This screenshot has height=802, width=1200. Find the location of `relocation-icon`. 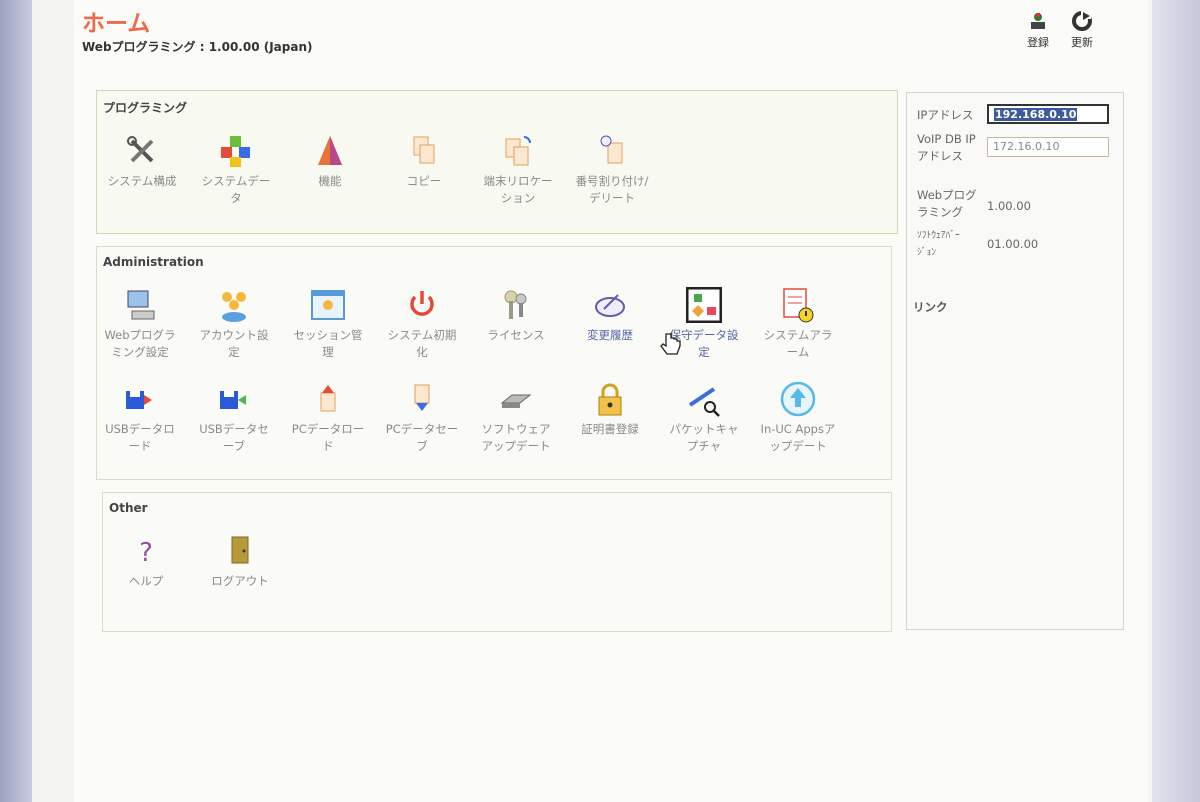

relocation-icon is located at coordinates (518, 151).